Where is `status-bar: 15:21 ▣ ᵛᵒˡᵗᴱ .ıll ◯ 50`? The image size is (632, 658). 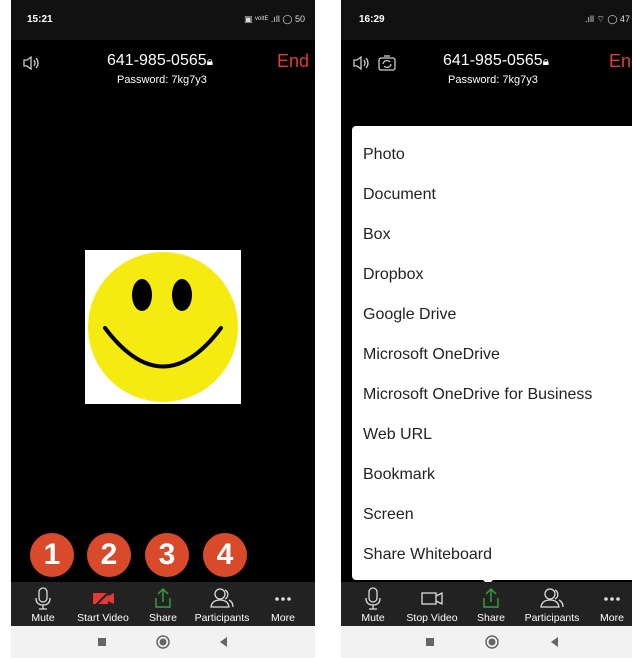 status-bar: 15:21 ▣ ᵛᵒˡᵗᴱ .ıll ◯ 50 is located at coordinates (163, 20).